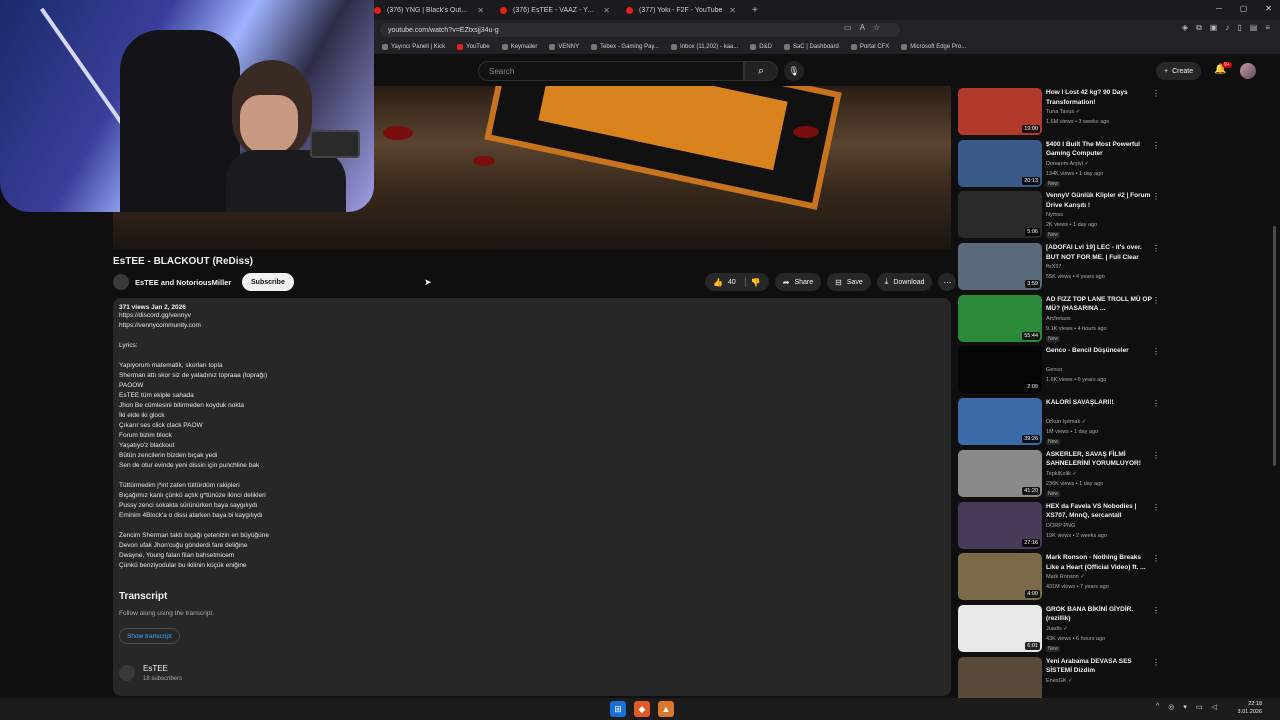 This screenshot has height=720, width=1280. Describe the element at coordinates (1058, 319) in the screenshot. I see `recommended-channel-name: Archetaos` at that location.